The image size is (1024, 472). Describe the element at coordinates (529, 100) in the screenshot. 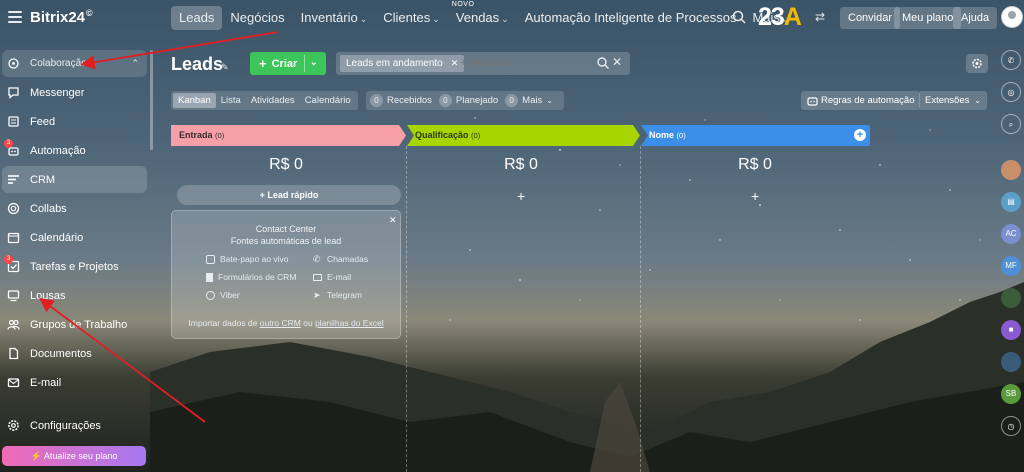

I see `counter-more: 0 Mais ⌄` at that location.